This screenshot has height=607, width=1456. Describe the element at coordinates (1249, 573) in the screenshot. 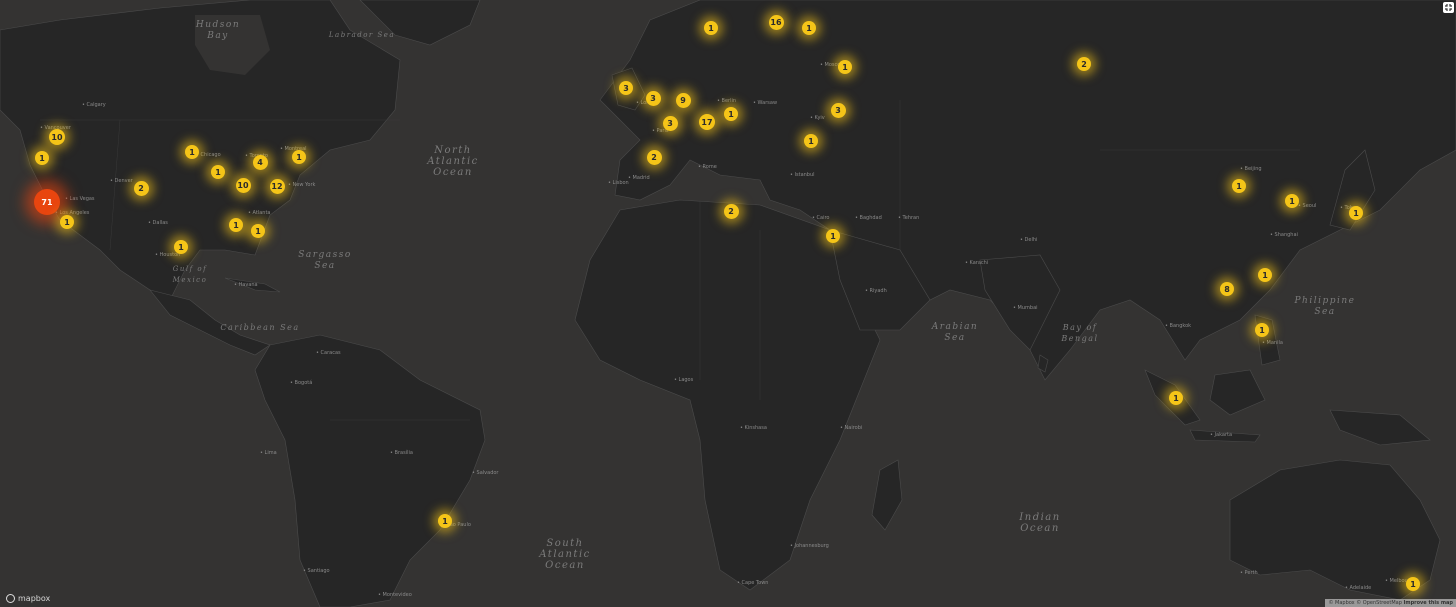

I see `city-label: • Perth` at that location.